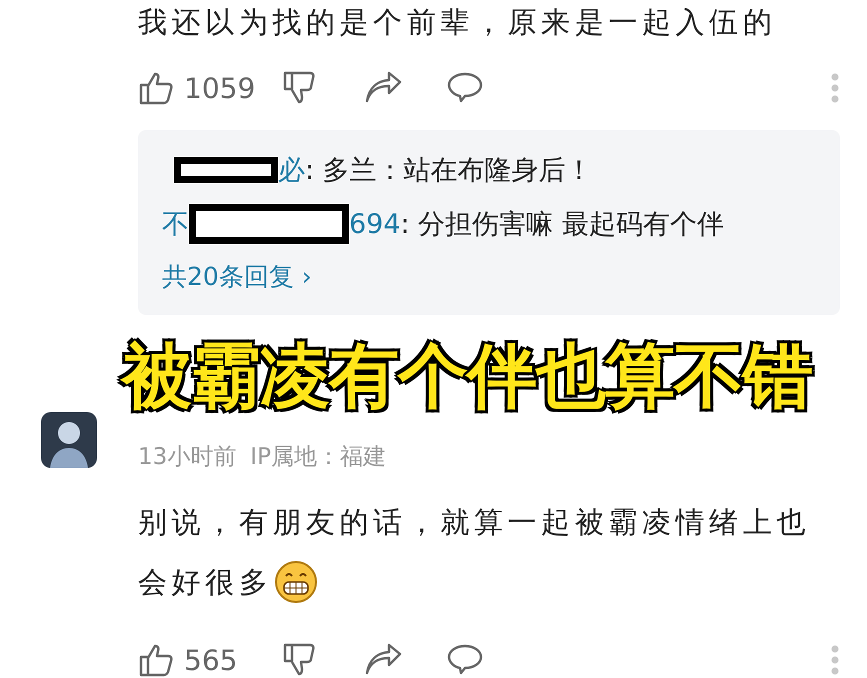  What do you see at coordinates (175, 224) in the screenshot?
I see `reply-author: 不` at bounding box center [175, 224].